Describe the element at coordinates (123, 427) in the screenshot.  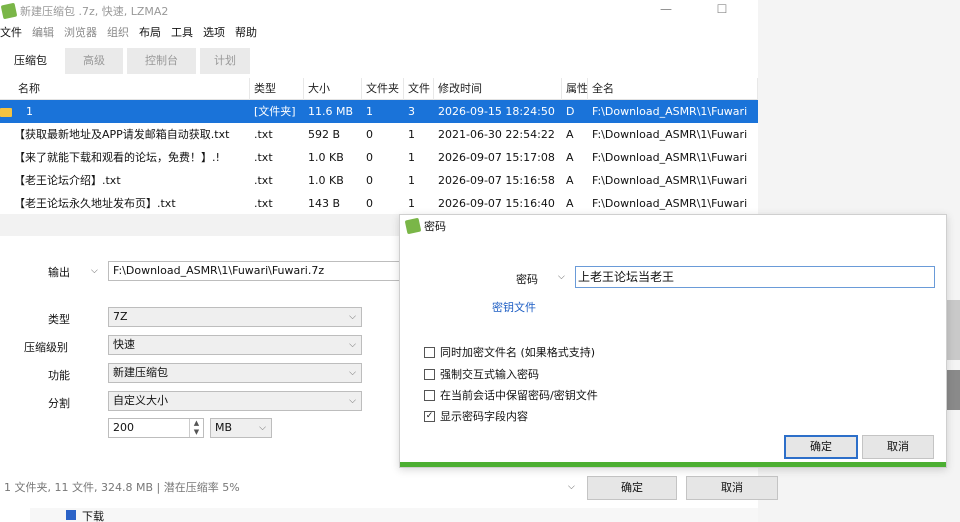
I see `split-size-value: 200` at that location.